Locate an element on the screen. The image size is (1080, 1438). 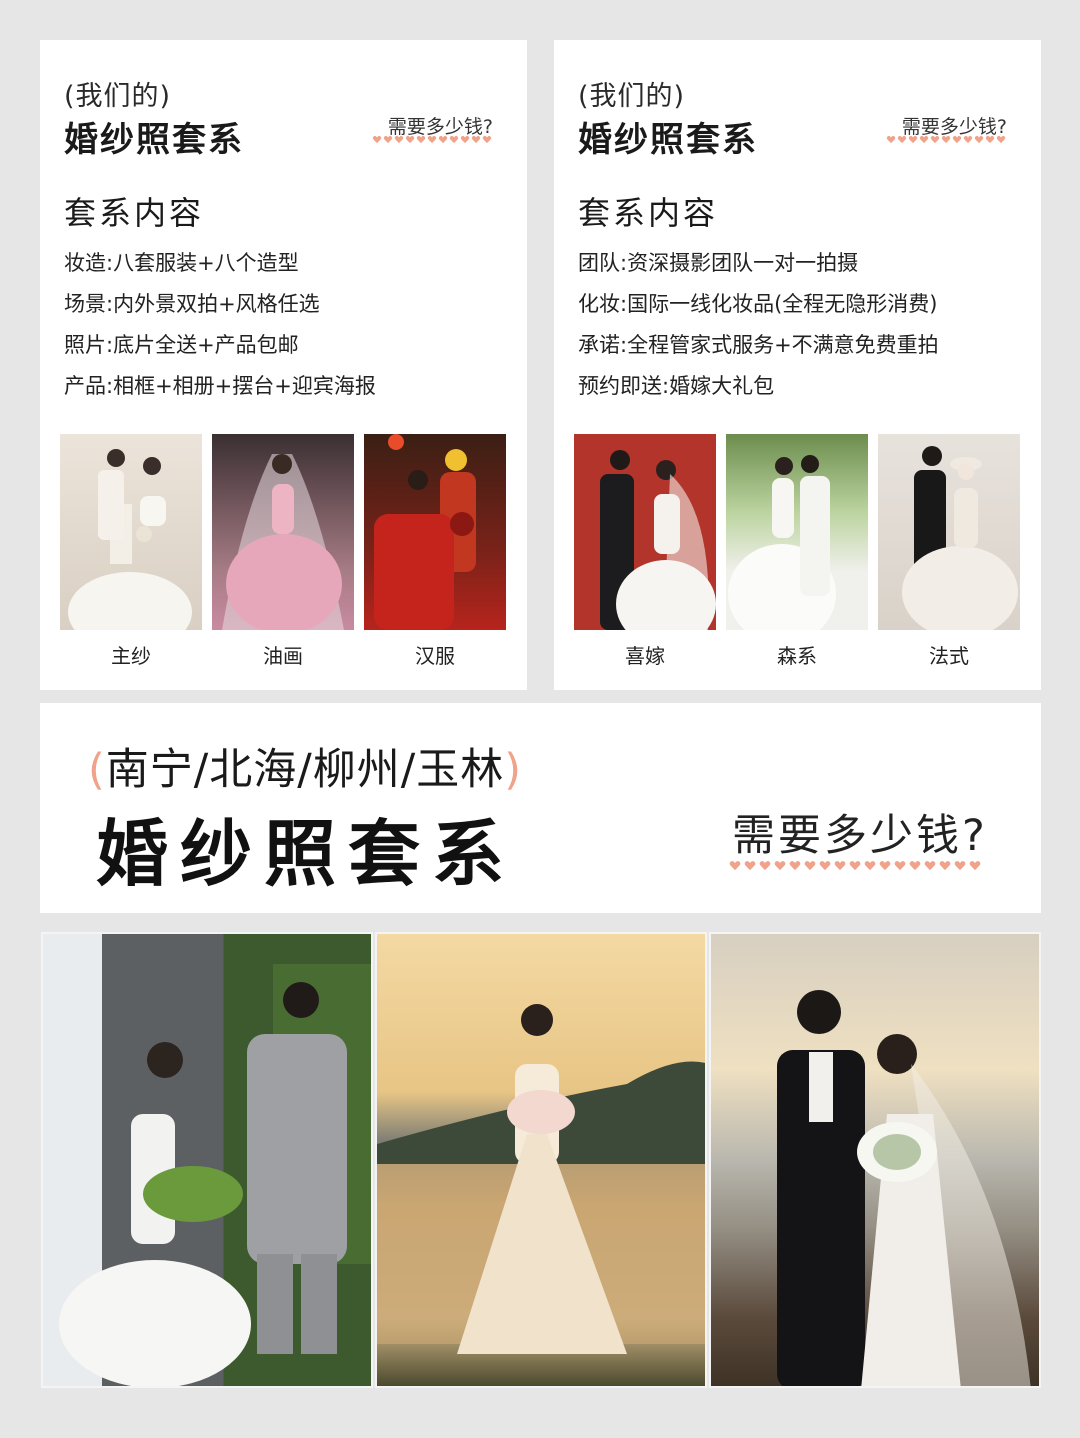
bride-sunset-photo is located at coordinates (541, 1160).